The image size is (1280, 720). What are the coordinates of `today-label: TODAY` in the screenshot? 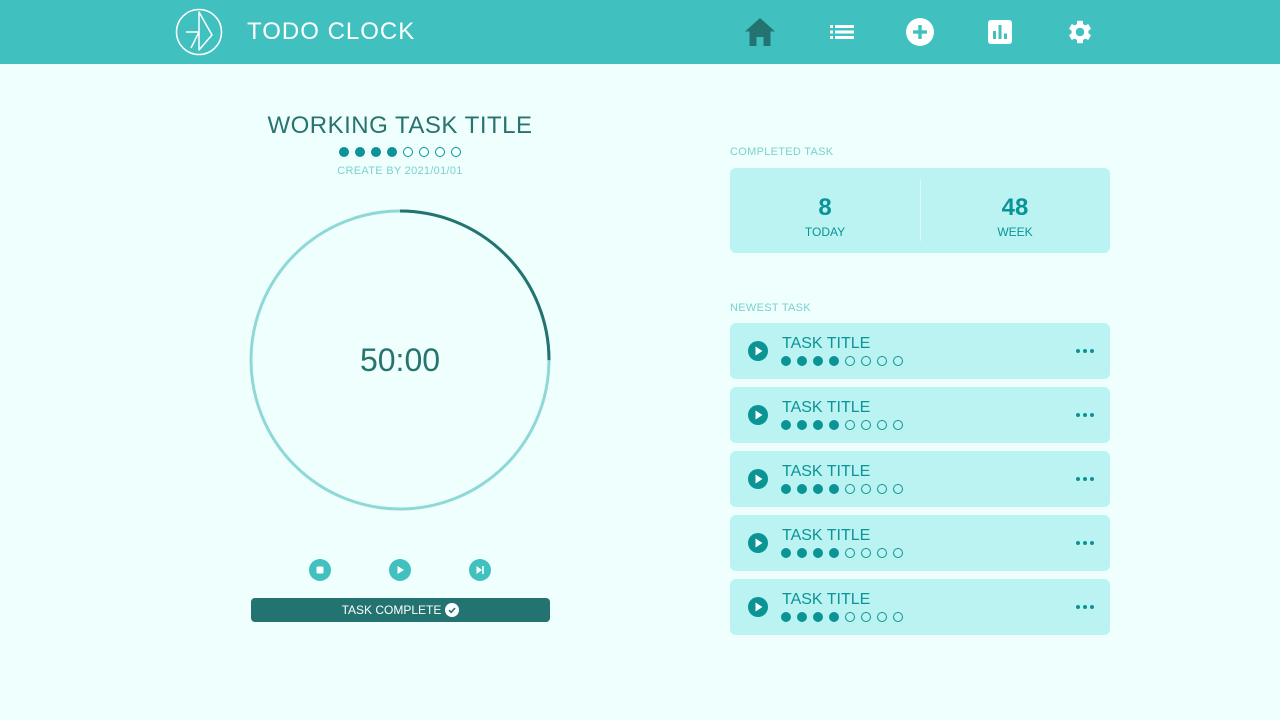 It's located at (825, 232).